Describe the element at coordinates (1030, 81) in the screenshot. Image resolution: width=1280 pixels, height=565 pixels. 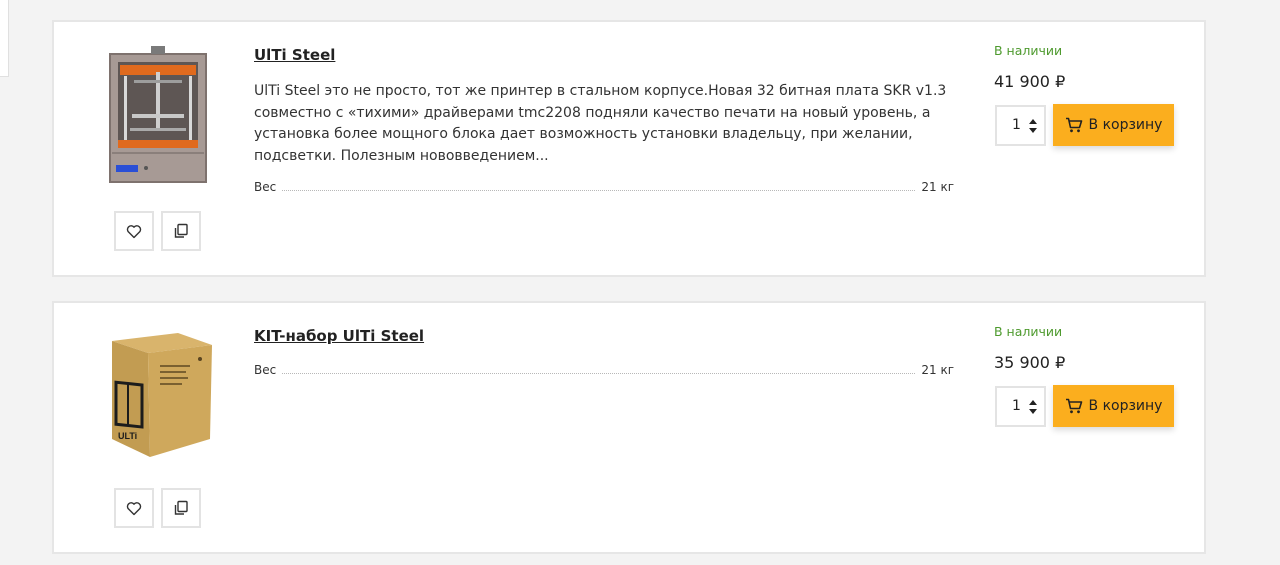
I see `product-price: 41 900 ₽` at that location.